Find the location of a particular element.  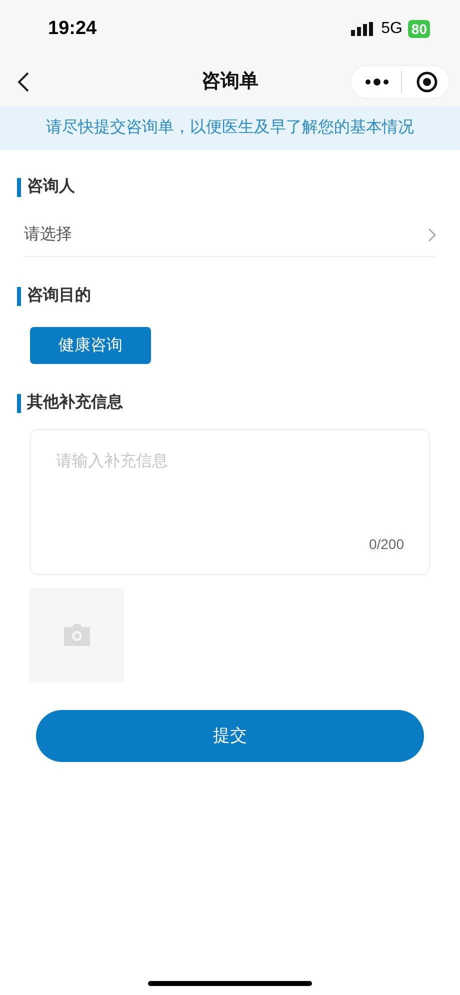

submit-button: 提交 is located at coordinates (230, 736).